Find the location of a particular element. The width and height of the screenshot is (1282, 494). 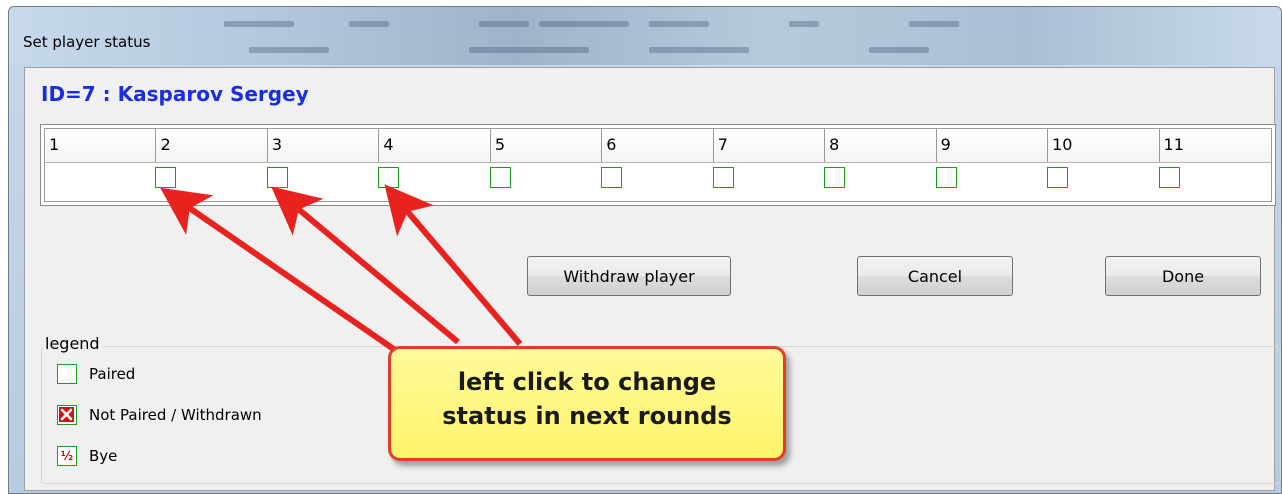

legend-title: legend is located at coordinates (72, 343).